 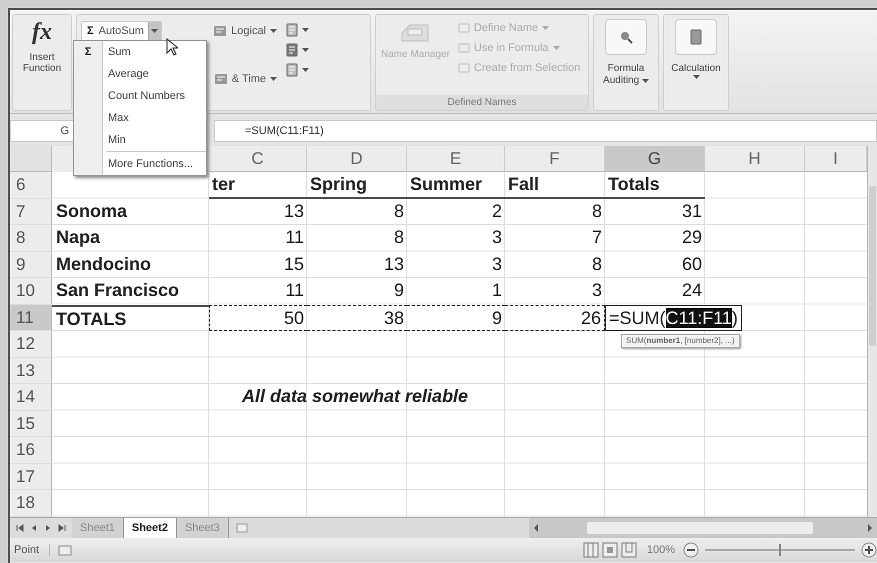 What do you see at coordinates (62, 528) in the screenshot?
I see `last-sheet-icon` at bounding box center [62, 528].